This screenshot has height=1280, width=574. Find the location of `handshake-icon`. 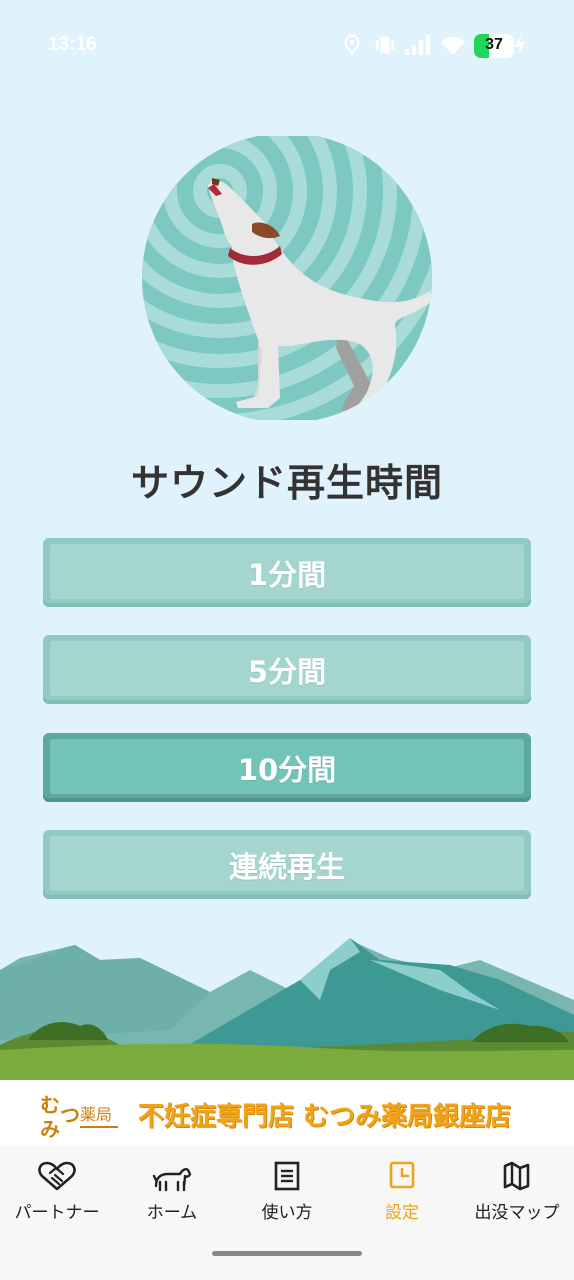

handshake-icon is located at coordinates (57, 1176).